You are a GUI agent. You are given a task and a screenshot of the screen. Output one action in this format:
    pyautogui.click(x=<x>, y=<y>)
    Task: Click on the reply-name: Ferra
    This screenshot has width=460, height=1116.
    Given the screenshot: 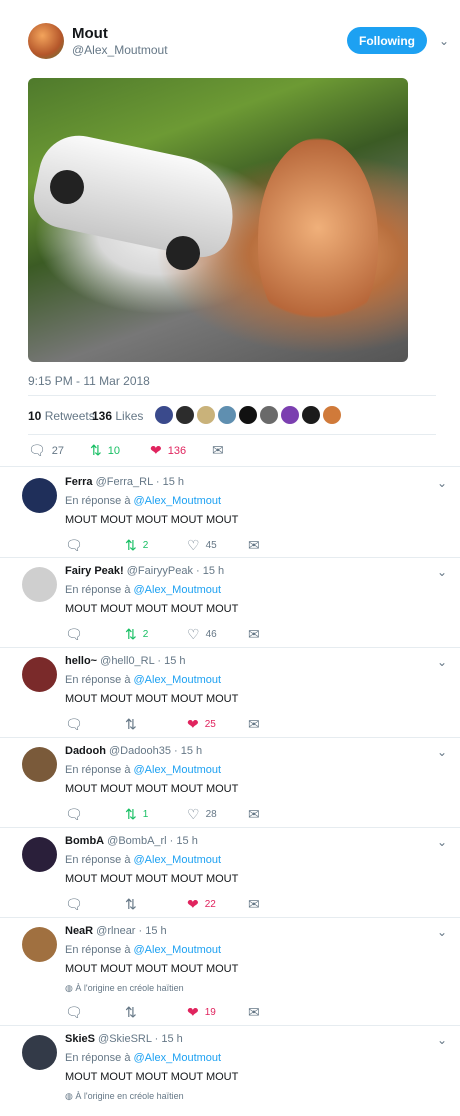 What is the action you would take?
    pyautogui.click(x=79, y=482)
    